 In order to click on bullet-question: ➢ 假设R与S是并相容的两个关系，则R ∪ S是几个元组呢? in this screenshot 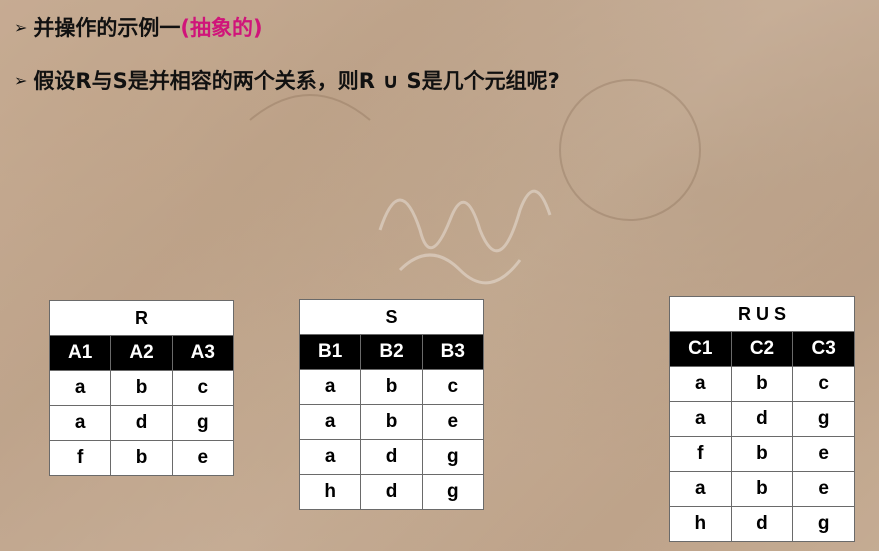, I will do `click(287, 80)`.